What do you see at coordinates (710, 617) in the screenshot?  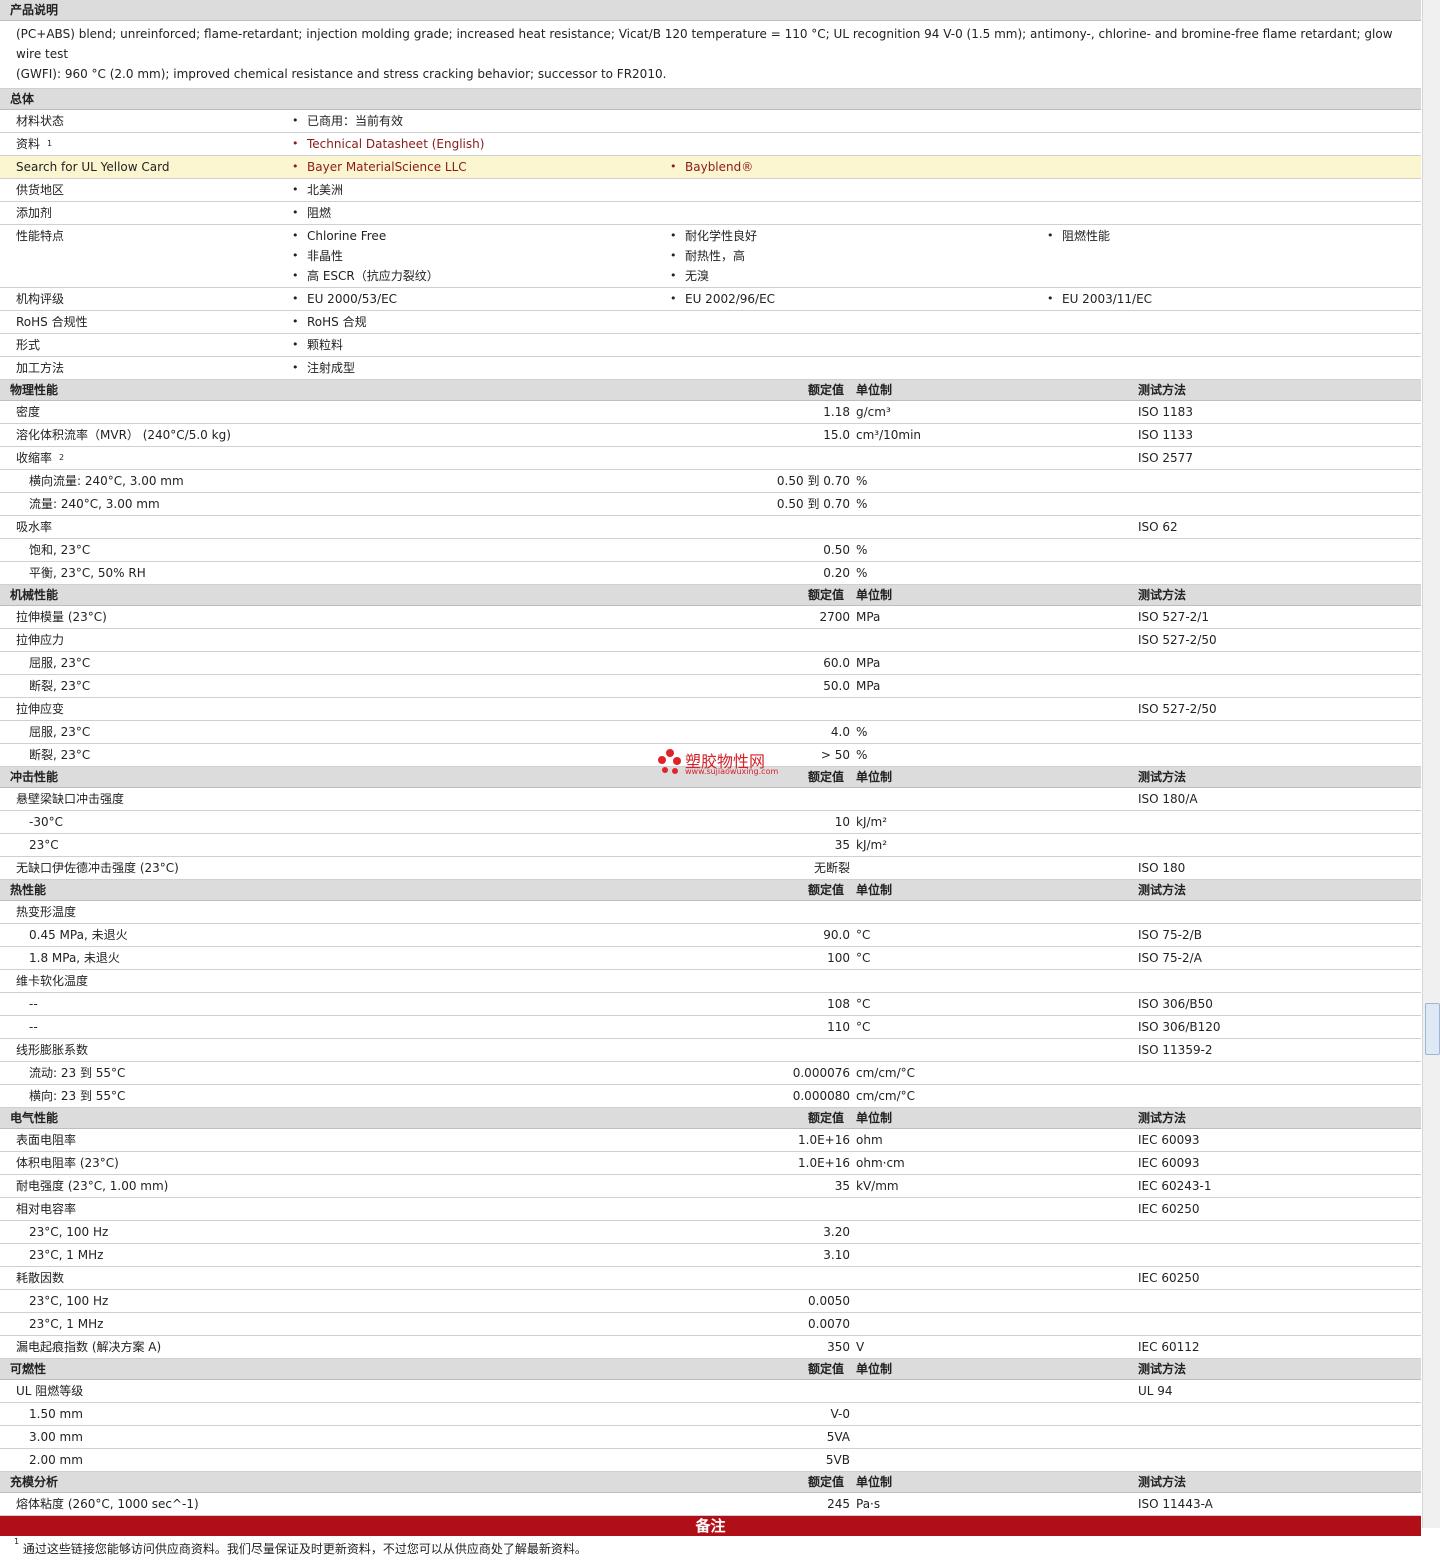 I see `table-row: 拉伸模量 (23°C) 2700 MPa ISO 527-2/1` at bounding box center [710, 617].